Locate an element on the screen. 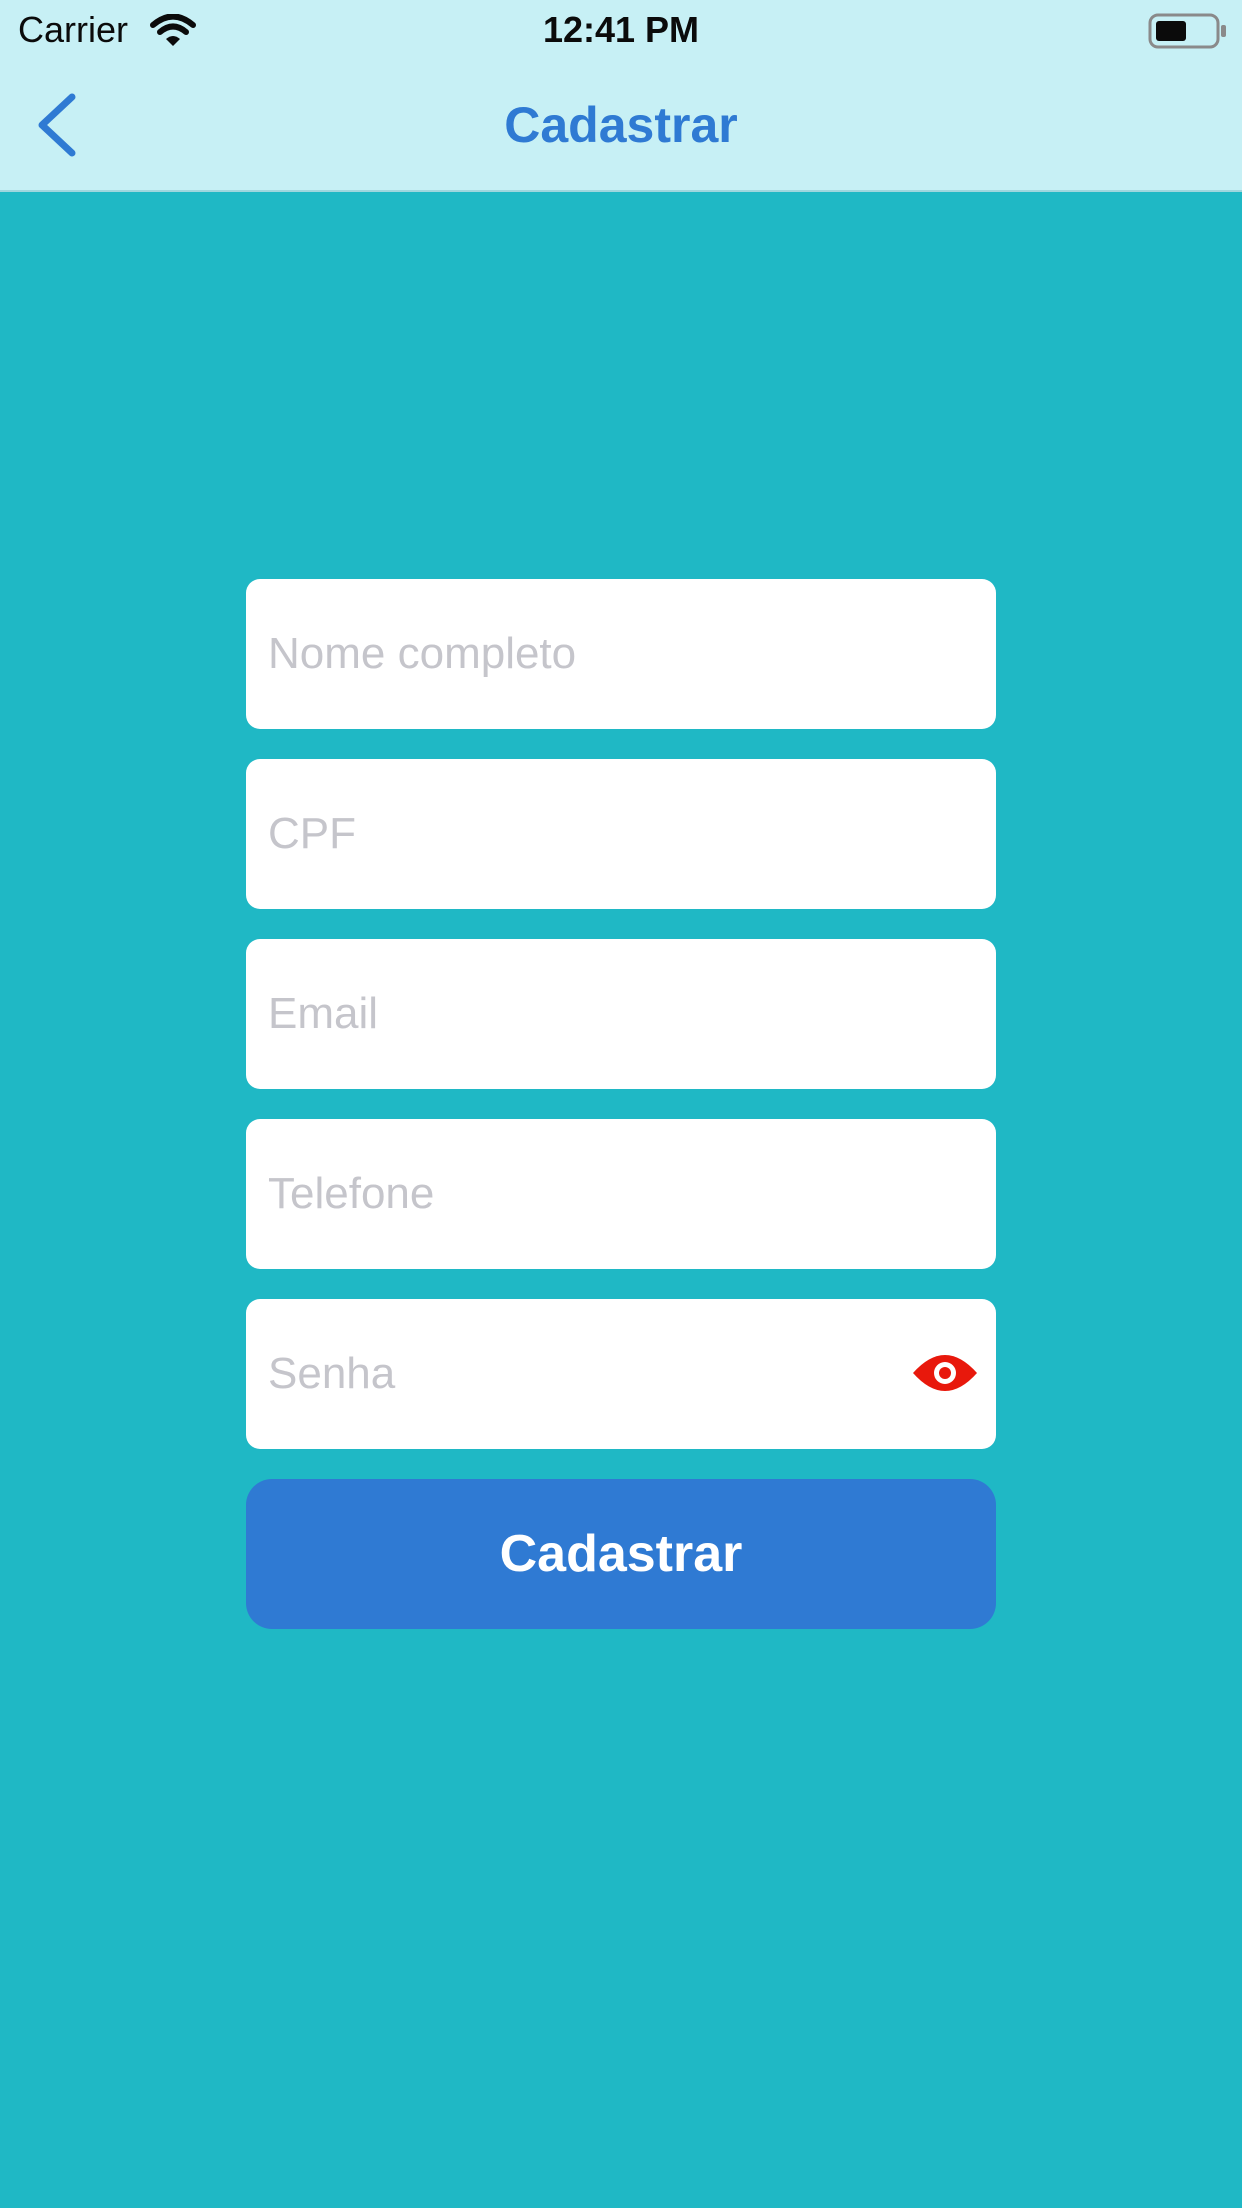 This screenshot has height=2208, width=1242. eye-icon is located at coordinates (945, 1373).